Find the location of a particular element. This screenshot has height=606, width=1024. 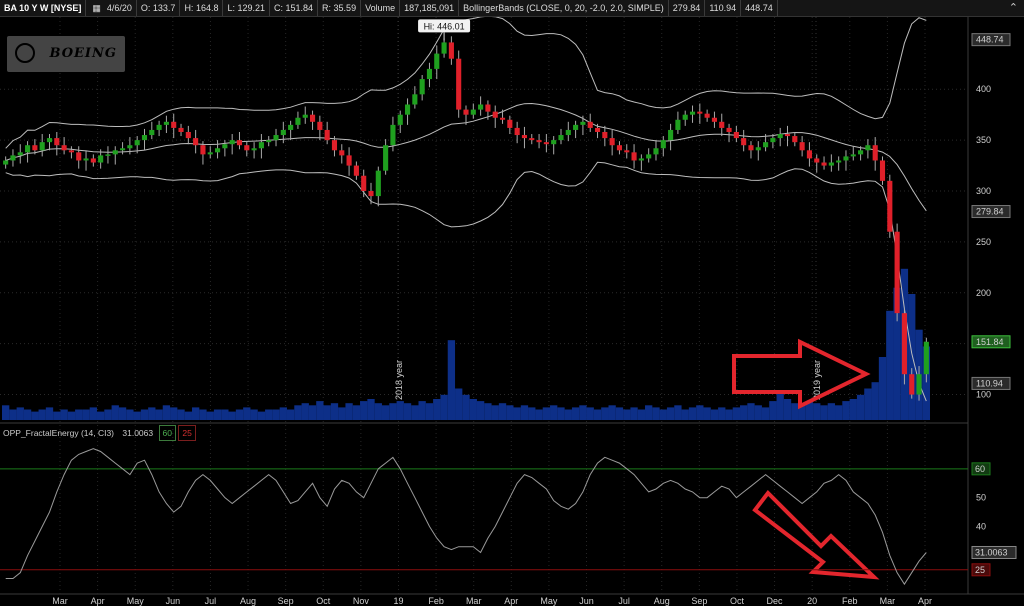

time-tick-label: 20 is located at coordinates (812, 601).